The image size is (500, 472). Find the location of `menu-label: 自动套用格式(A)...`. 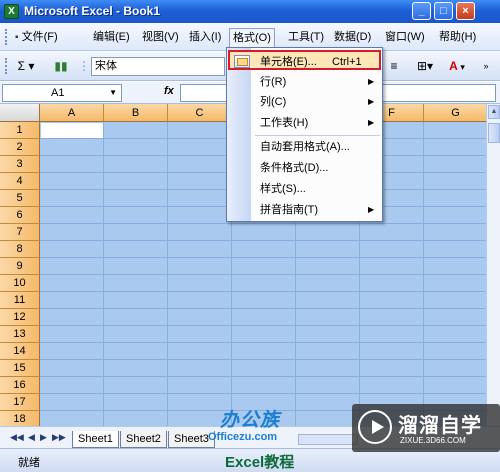

menu-label: 自动套用格式(A)... is located at coordinates (305, 147).